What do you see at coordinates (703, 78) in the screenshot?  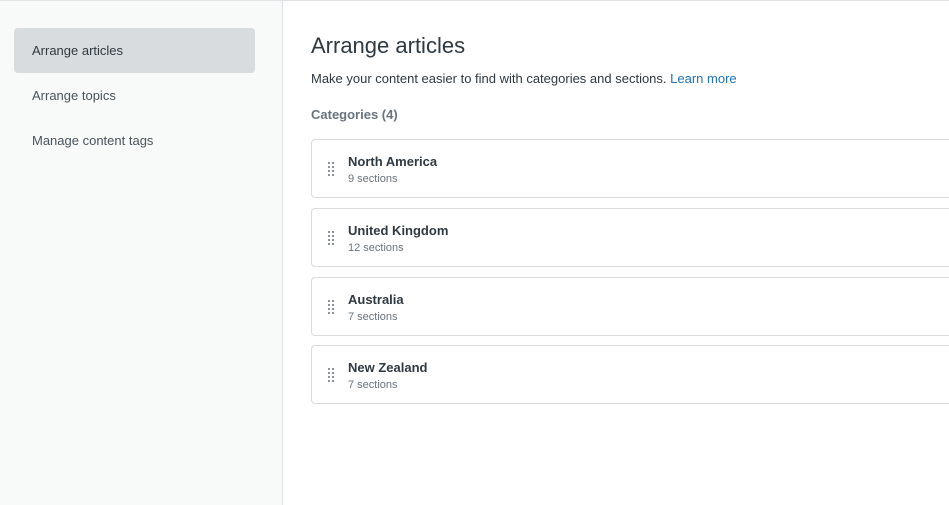 I see `learn-more-link: Learn more` at bounding box center [703, 78].